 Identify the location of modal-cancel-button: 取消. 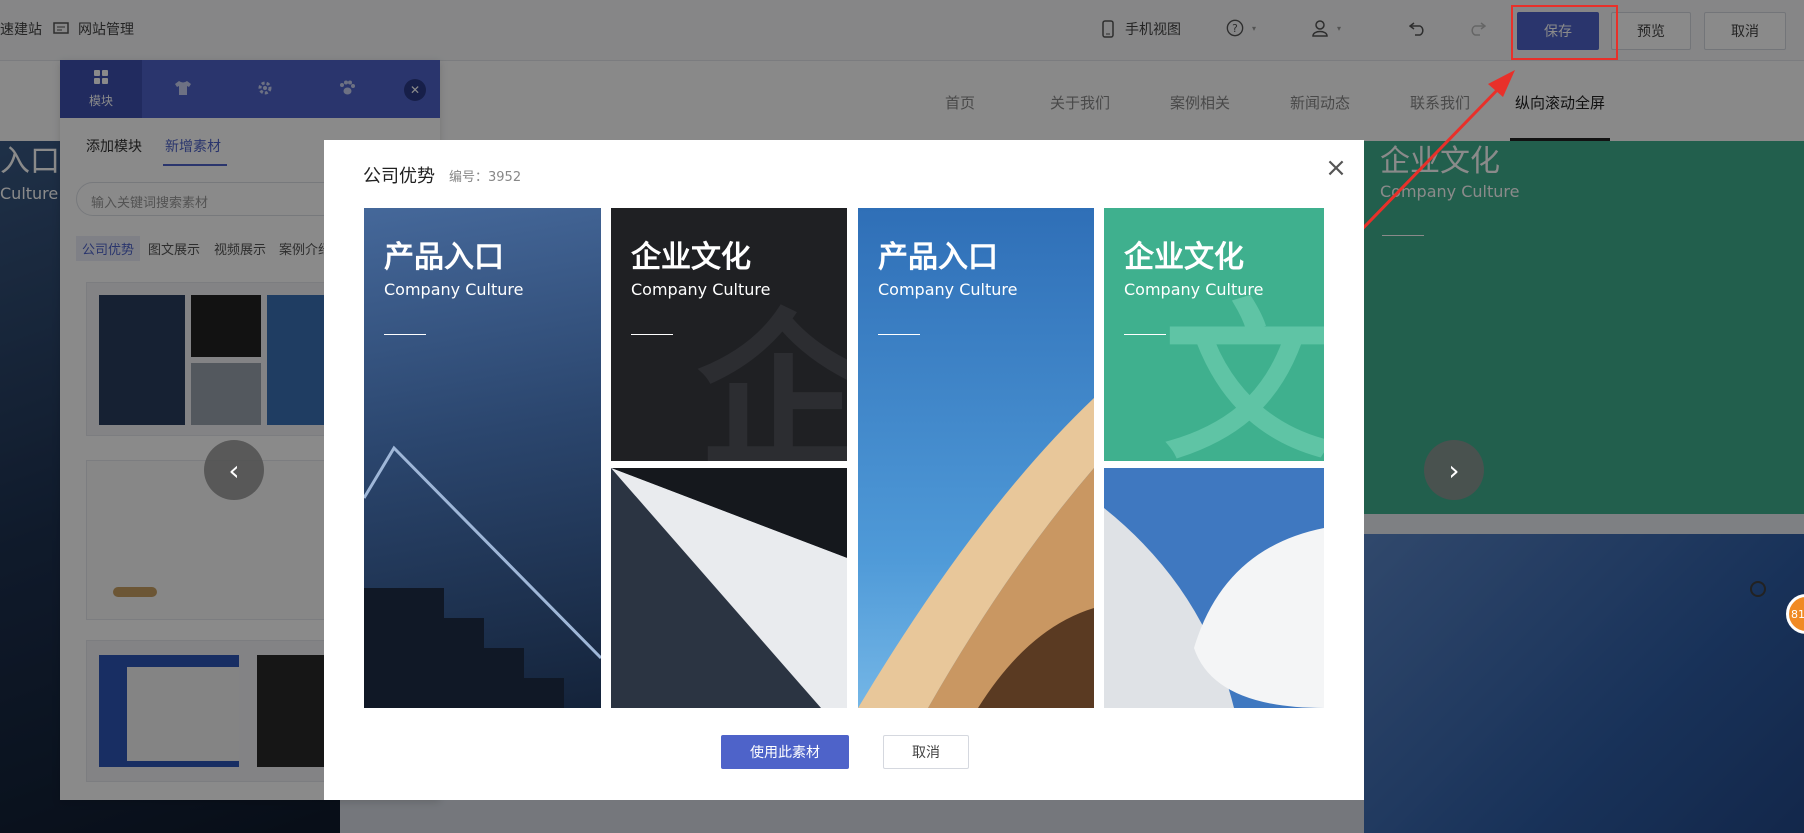
(926, 752).